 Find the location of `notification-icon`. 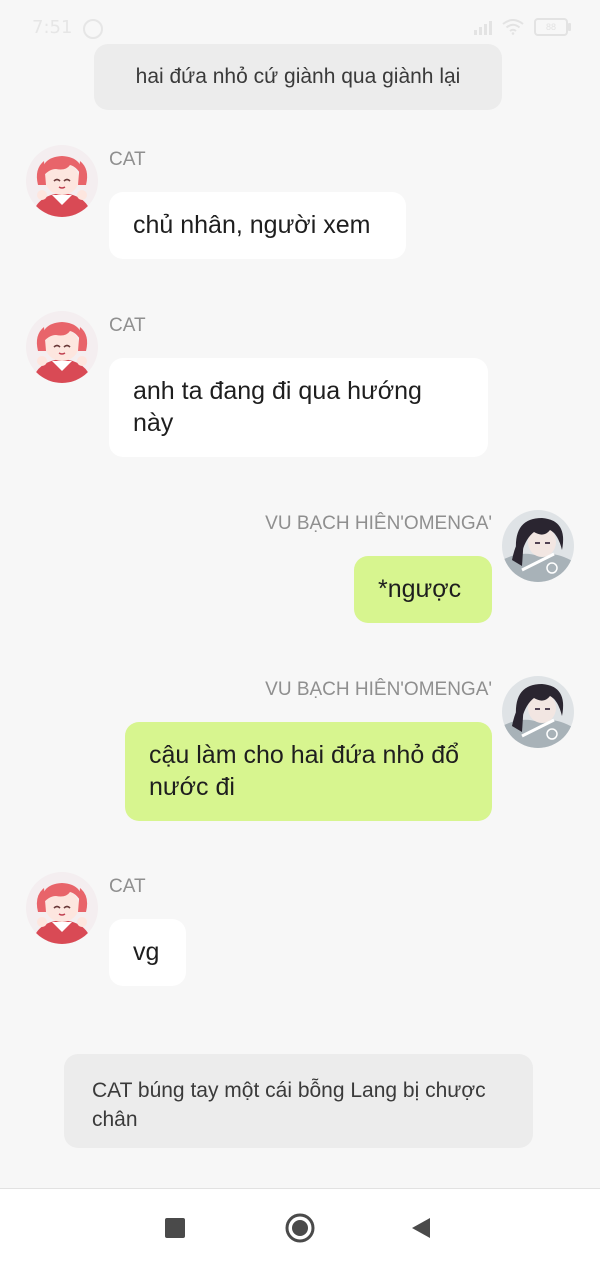

notification-icon is located at coordinates (93, 29).